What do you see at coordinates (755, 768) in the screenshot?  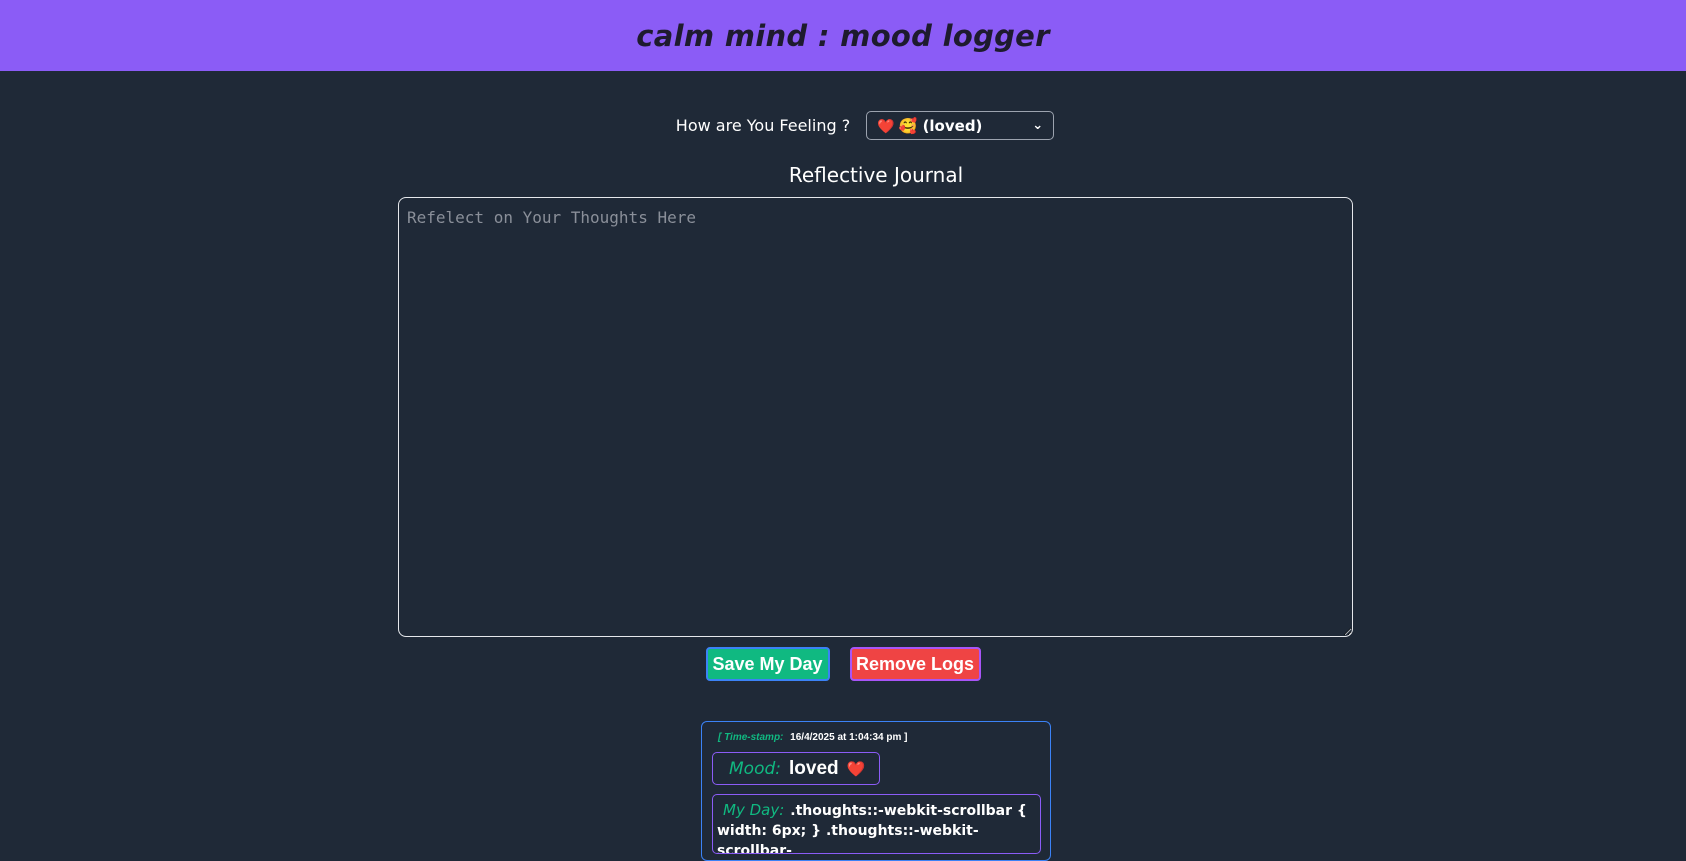 I see `log-mood-label: Mood:` at bounding box center [755, 768].